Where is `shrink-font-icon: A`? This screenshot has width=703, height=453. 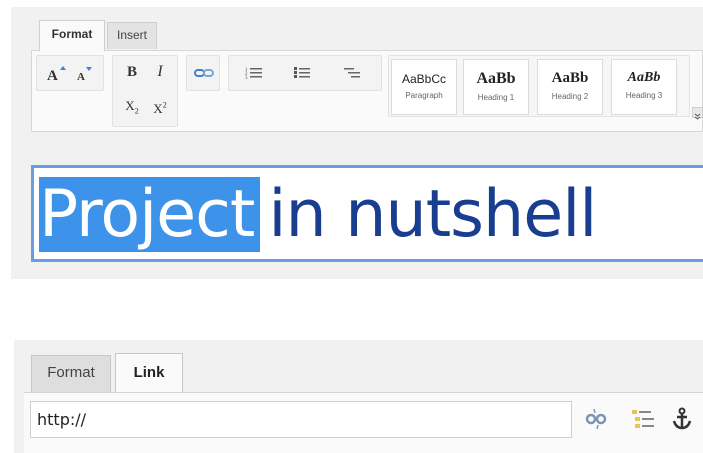 shrink-font-icon: A is located at coordinates (84, 75).